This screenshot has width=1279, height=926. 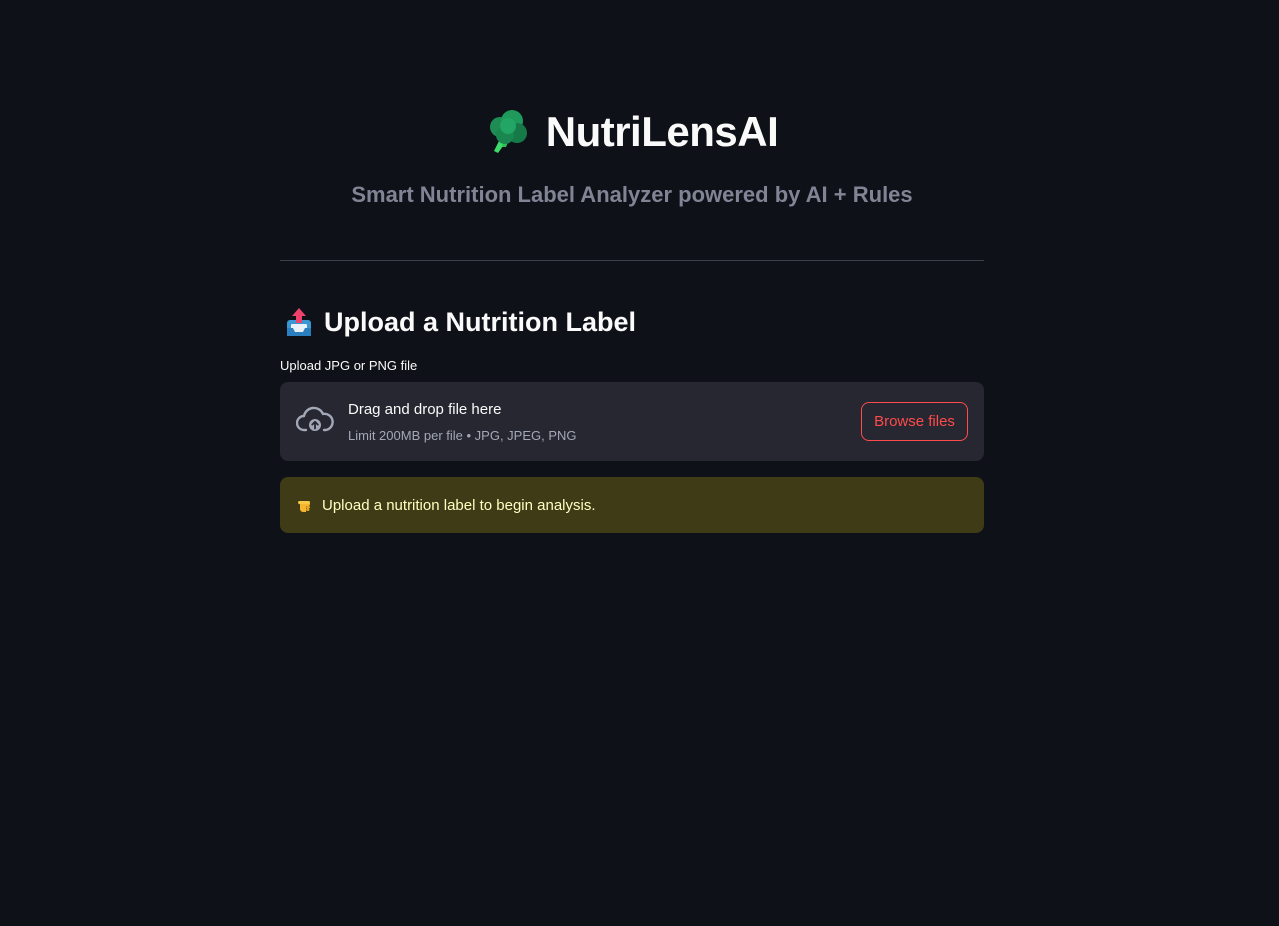 I want to click on dropzone-instructions: Drag and drop file here, so click(x=425, y=409).